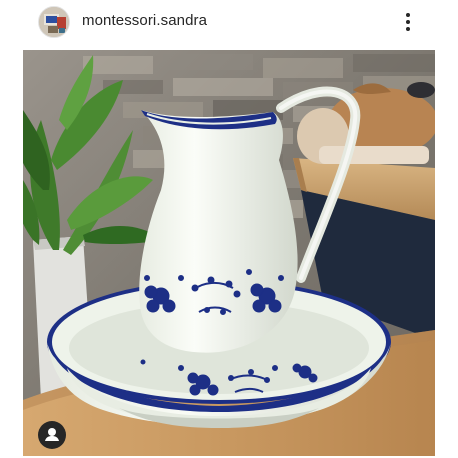  I want to click on avatar, so click(54, 22).